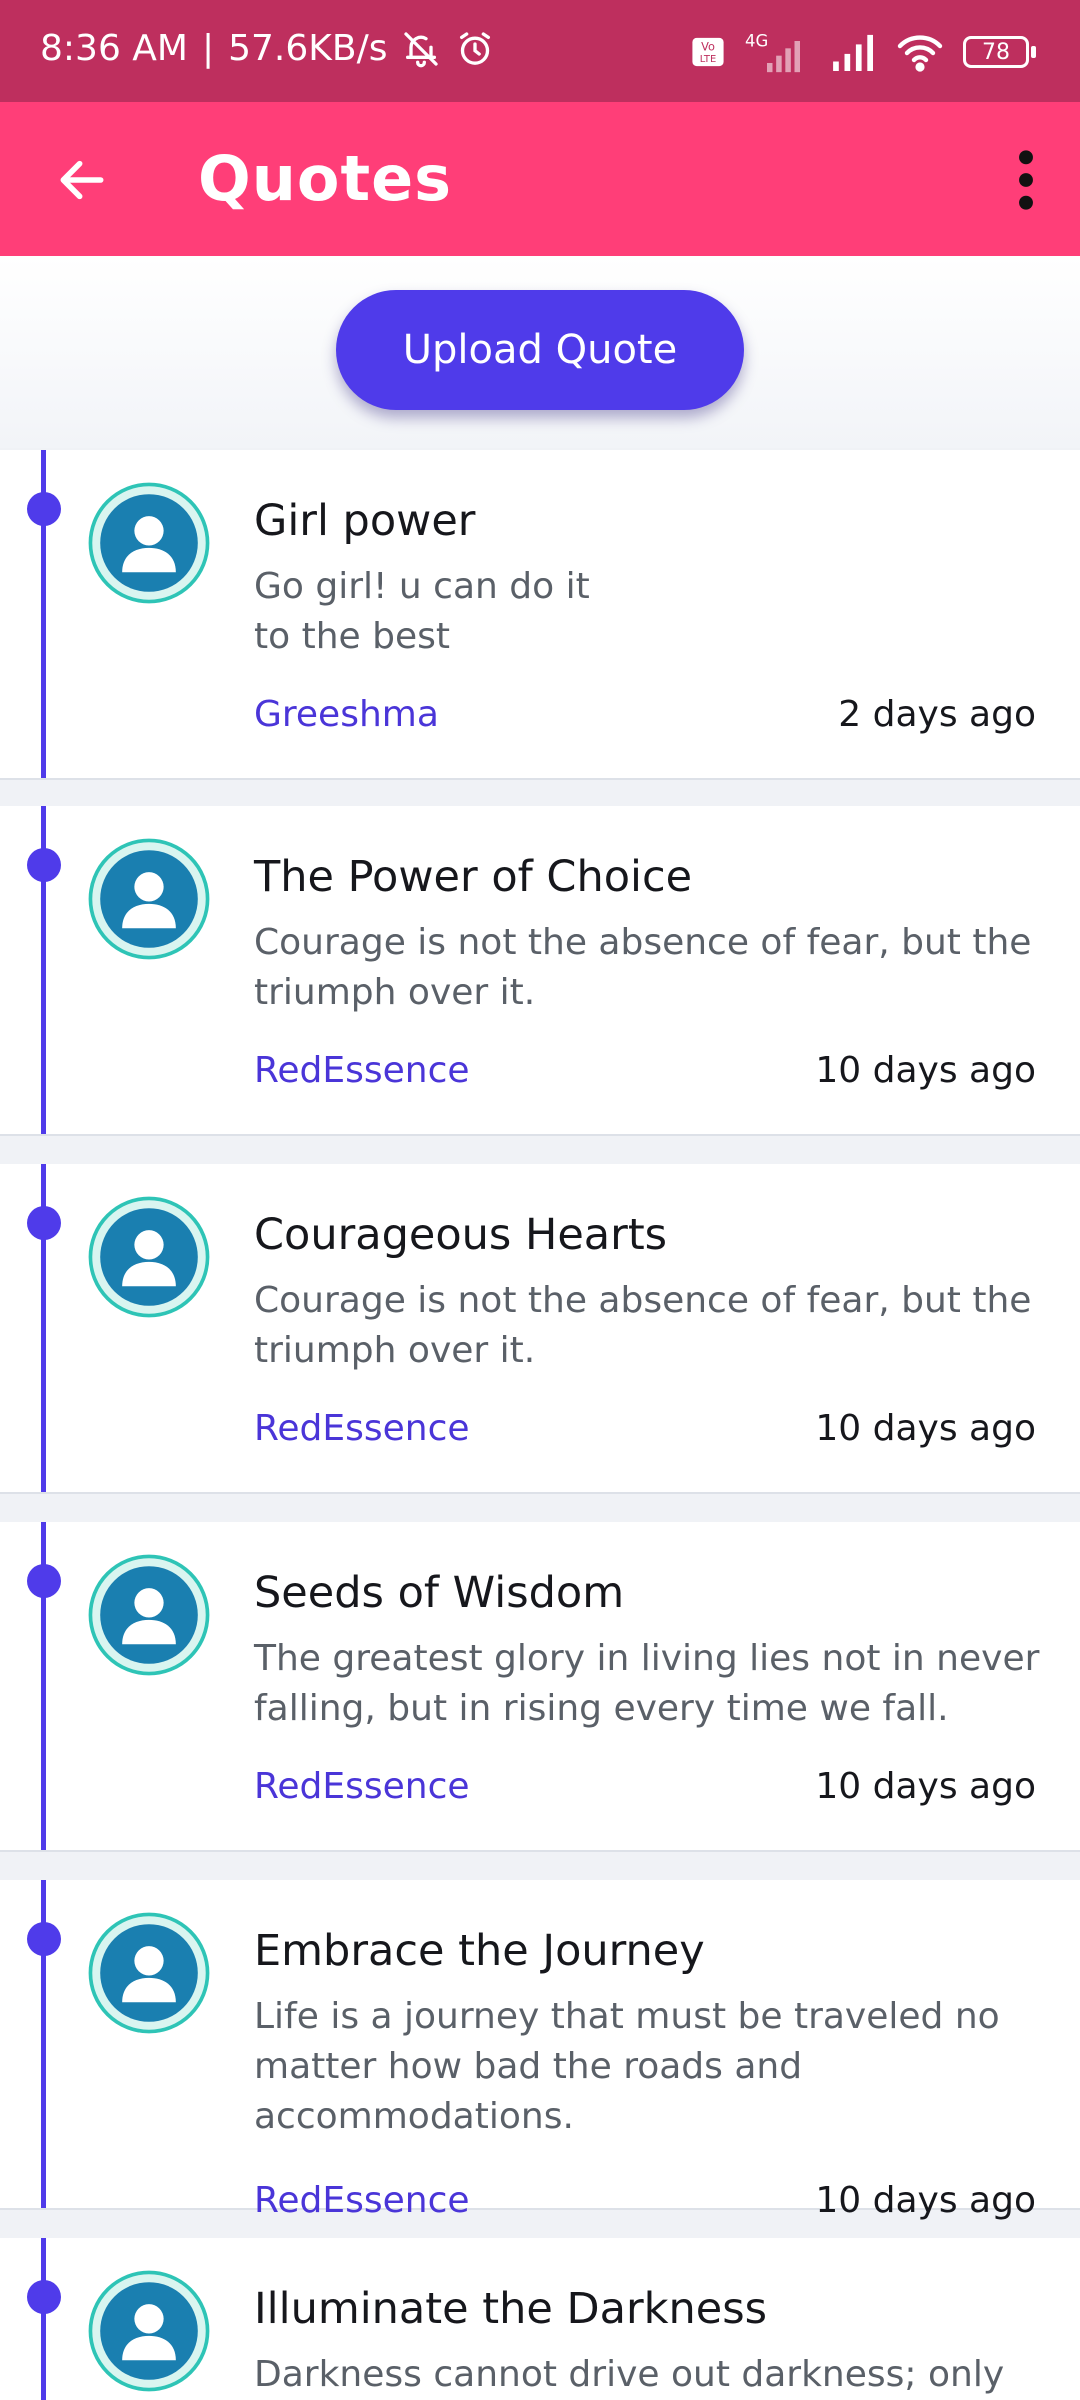 The width and height of the screenshot is (1080, 2400). What do you see at coordinates (475, 49) in the screenshot?
I see `alarm-icon` at bounding box center [475, 49].